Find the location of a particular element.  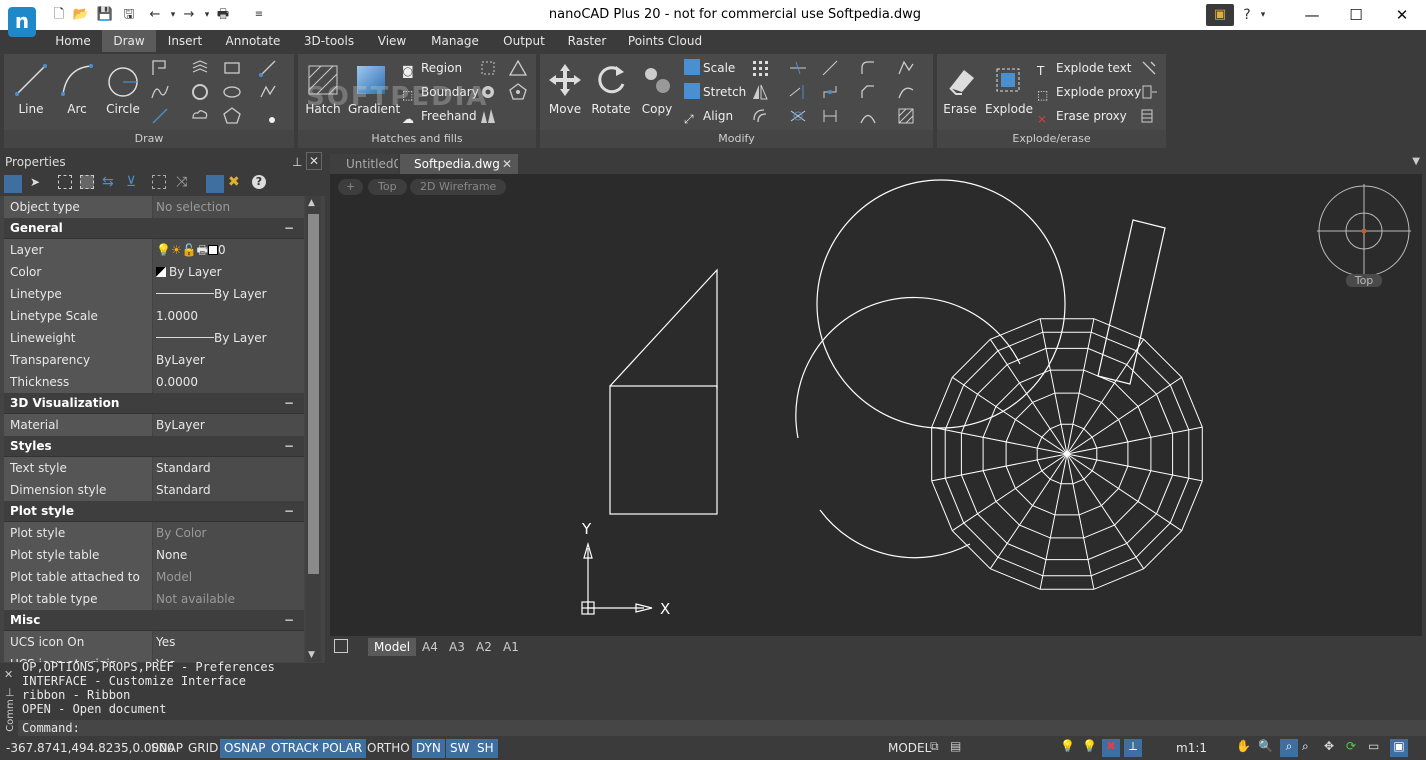

stretch-button: Stretch is located at coordinates (715, 92).